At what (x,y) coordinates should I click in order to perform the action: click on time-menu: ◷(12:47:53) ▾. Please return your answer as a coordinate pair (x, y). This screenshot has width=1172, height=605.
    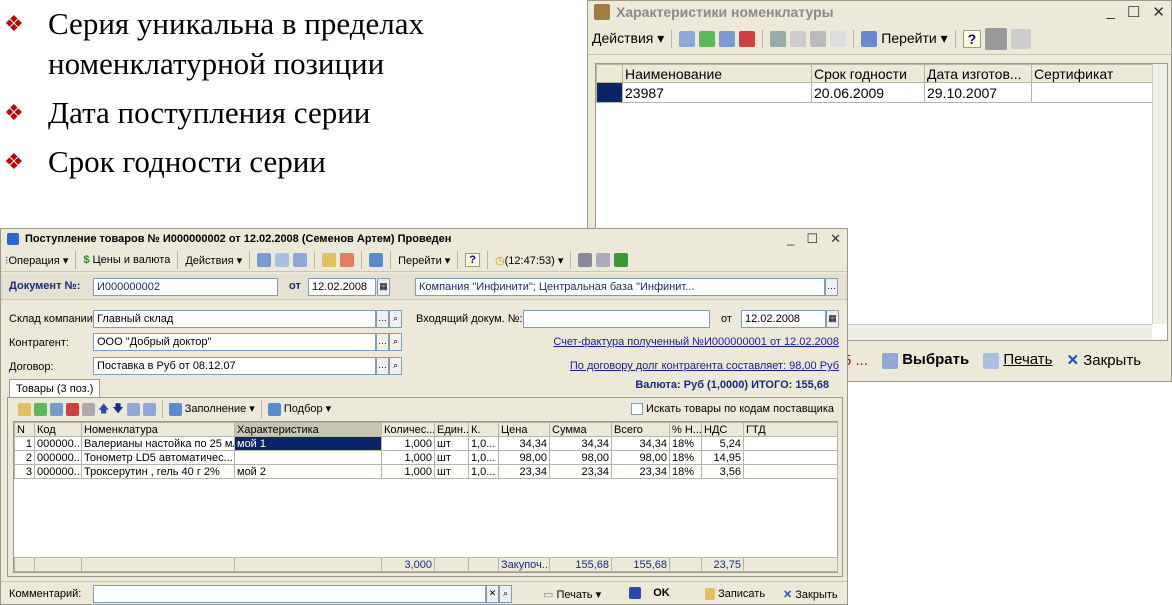
    Looking at the image, I should click on (529, 260).